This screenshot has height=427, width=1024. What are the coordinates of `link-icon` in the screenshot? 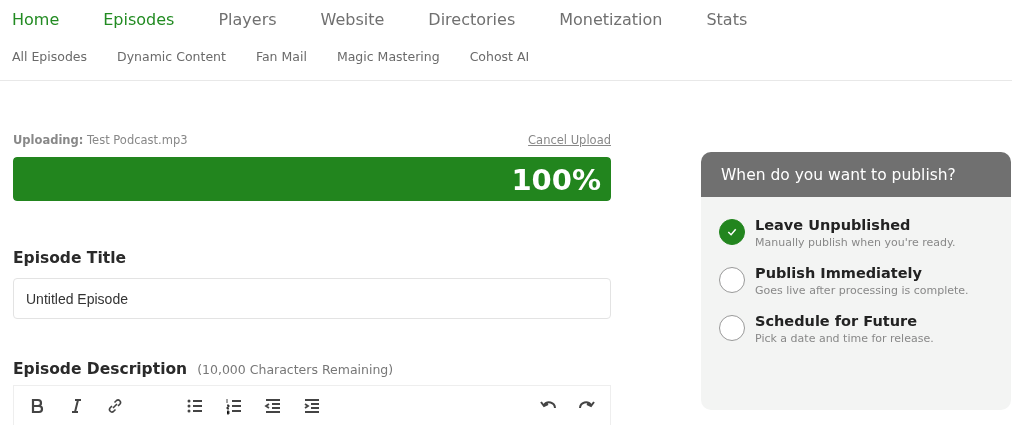 It's located at (115, 405).